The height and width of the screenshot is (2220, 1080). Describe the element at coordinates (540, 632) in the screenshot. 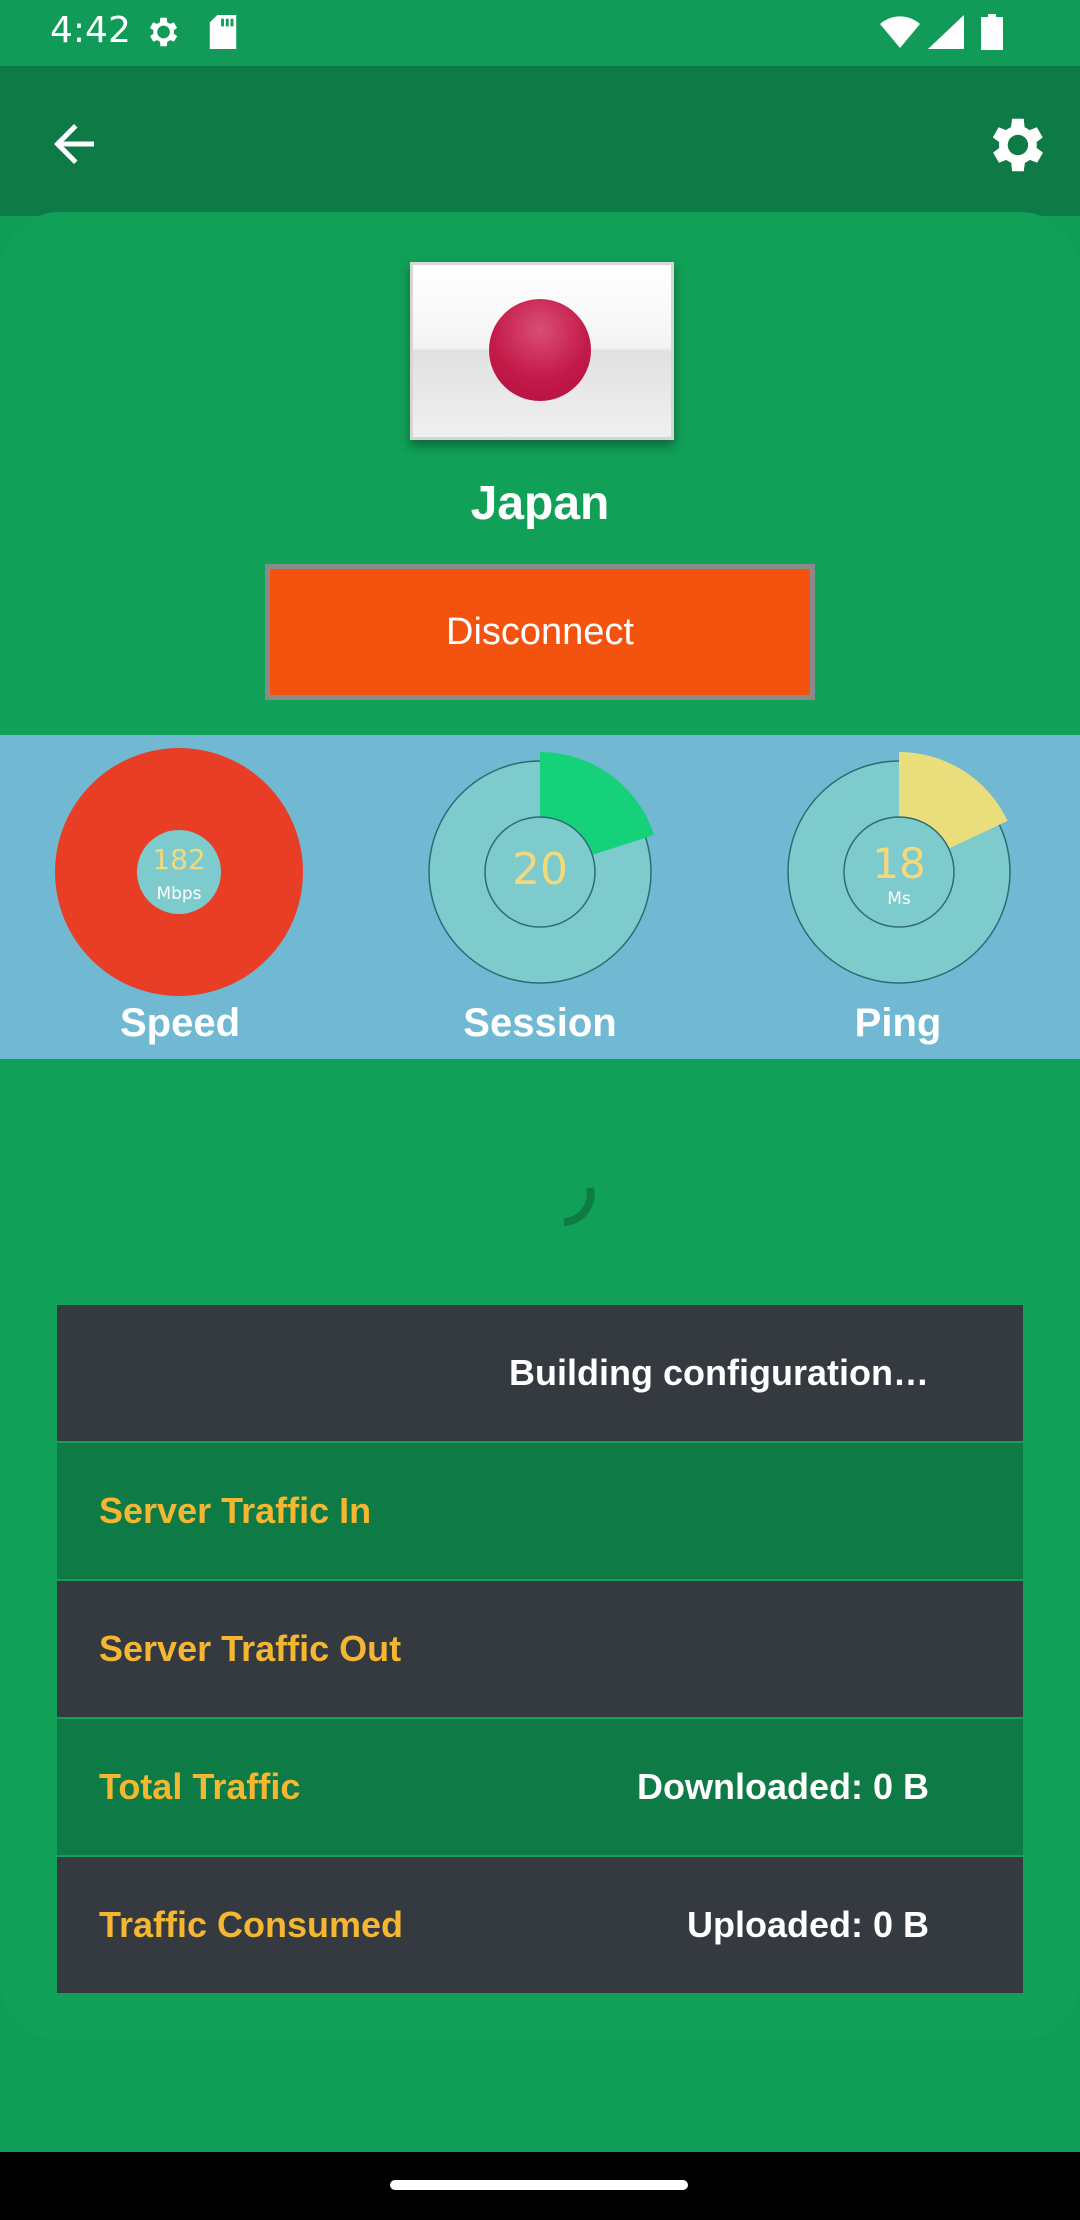

I see `disconnect-button: Disconnect` at that location.